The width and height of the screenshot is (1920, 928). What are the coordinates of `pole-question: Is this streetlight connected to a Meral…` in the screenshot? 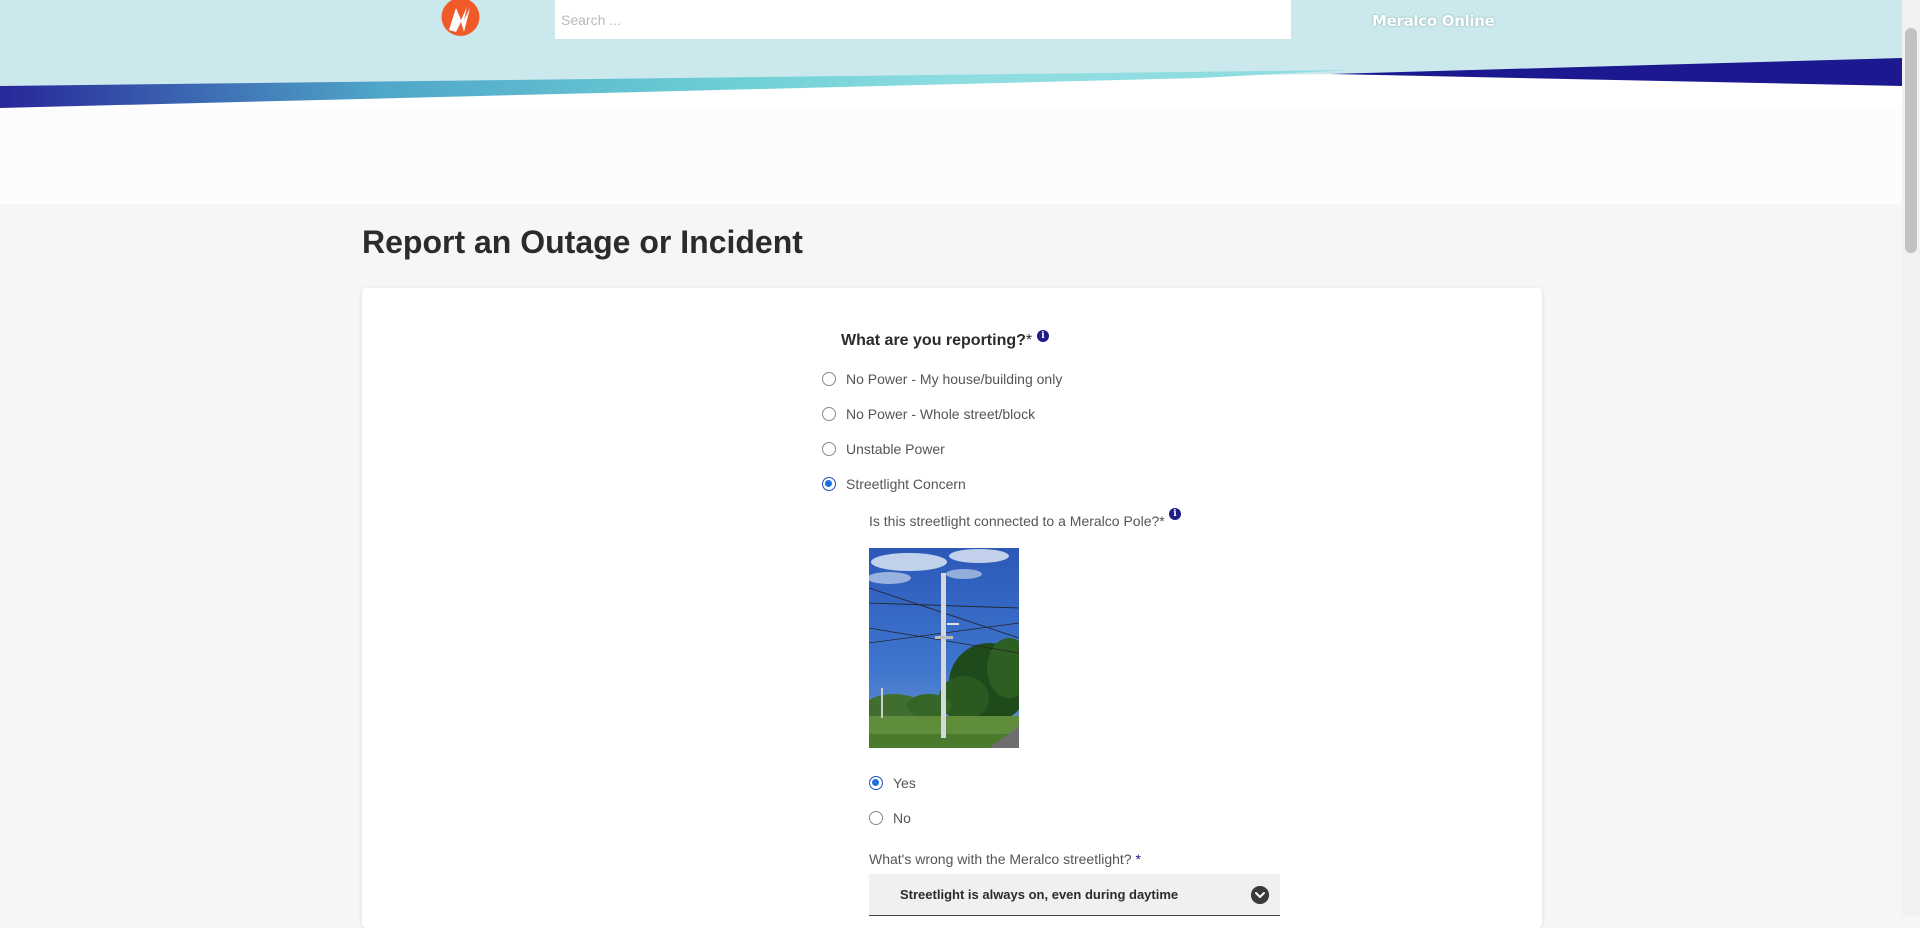 It's located at (1017, 521).